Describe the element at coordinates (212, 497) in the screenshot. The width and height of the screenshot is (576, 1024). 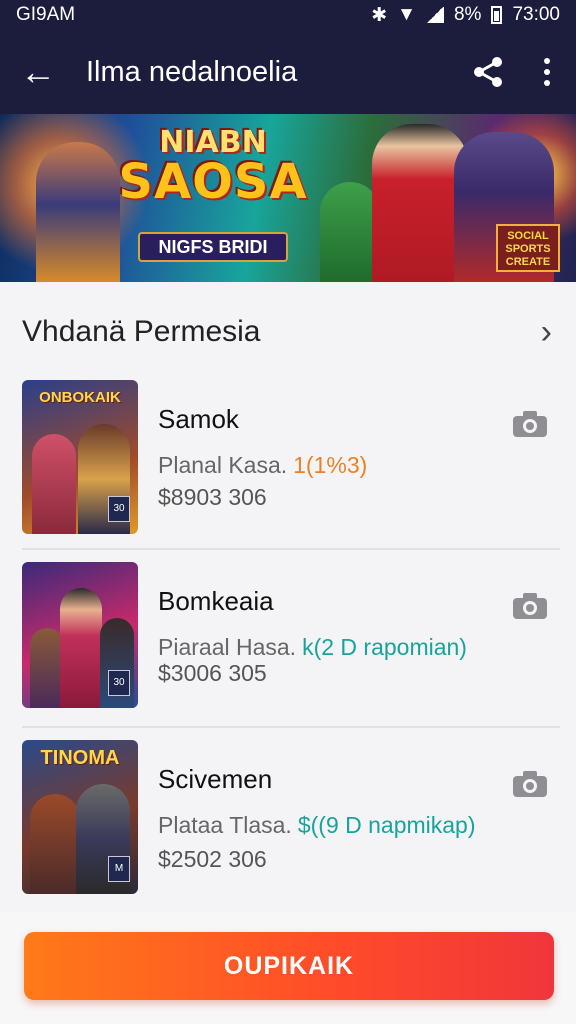
I see `item-price: $8903 306` at that location.